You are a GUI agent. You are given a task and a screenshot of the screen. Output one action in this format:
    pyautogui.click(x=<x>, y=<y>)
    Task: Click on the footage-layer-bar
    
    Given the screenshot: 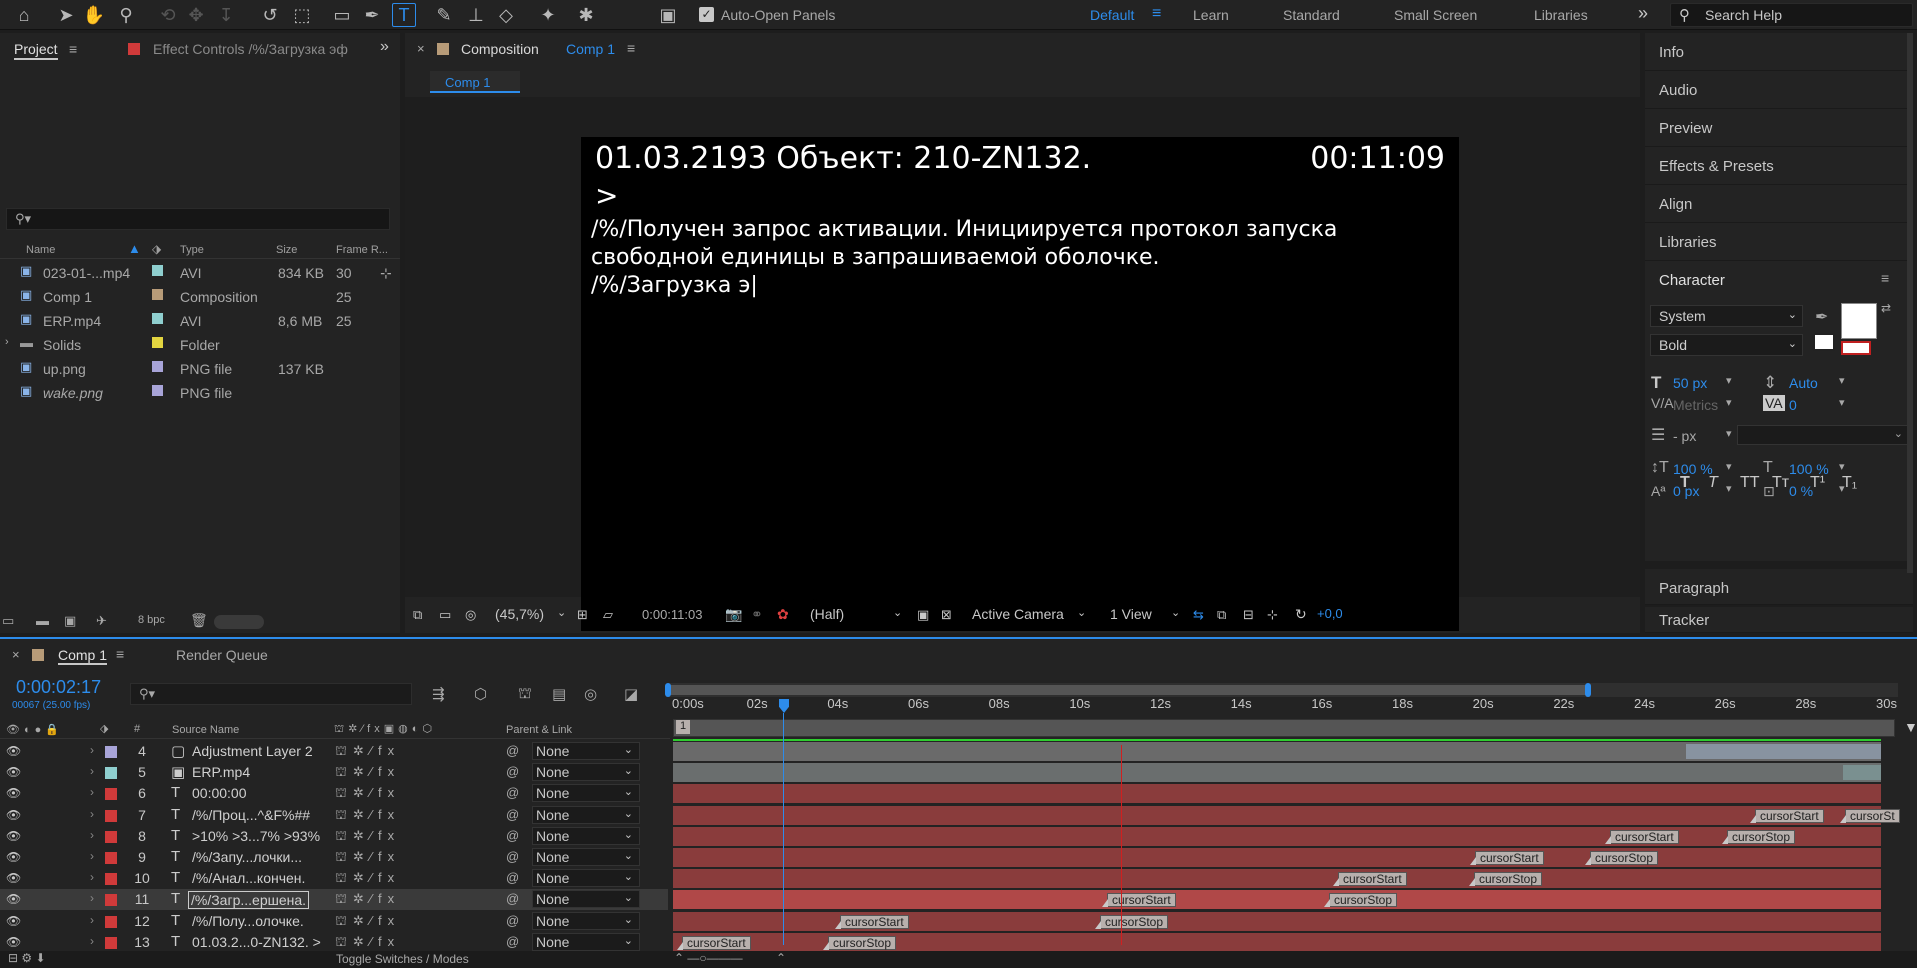 What is the action you would take?
    pyautogui.click(x=1277, y=773)
    